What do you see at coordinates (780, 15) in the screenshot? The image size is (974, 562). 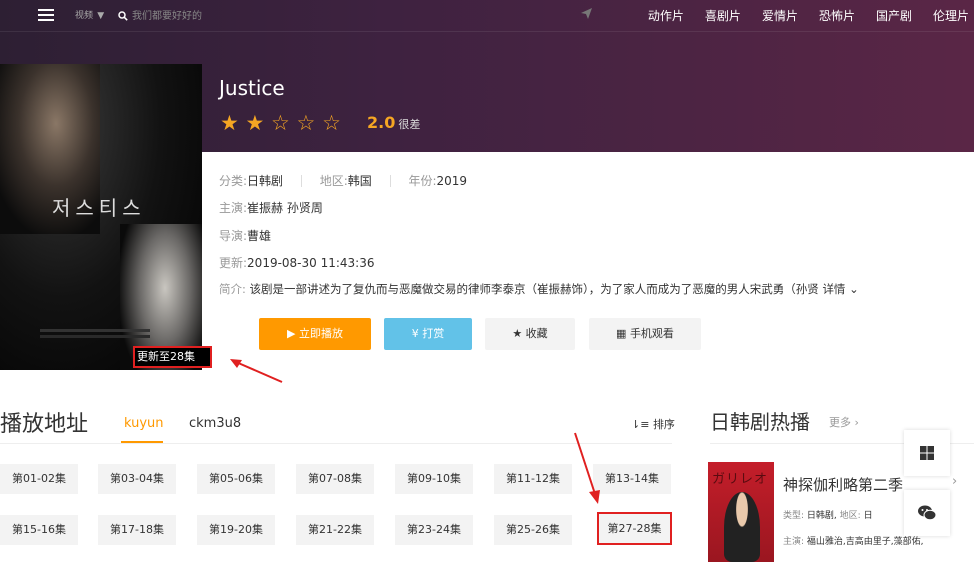 I see `nav-category: 爱情片` at bounding box center [780, 15].